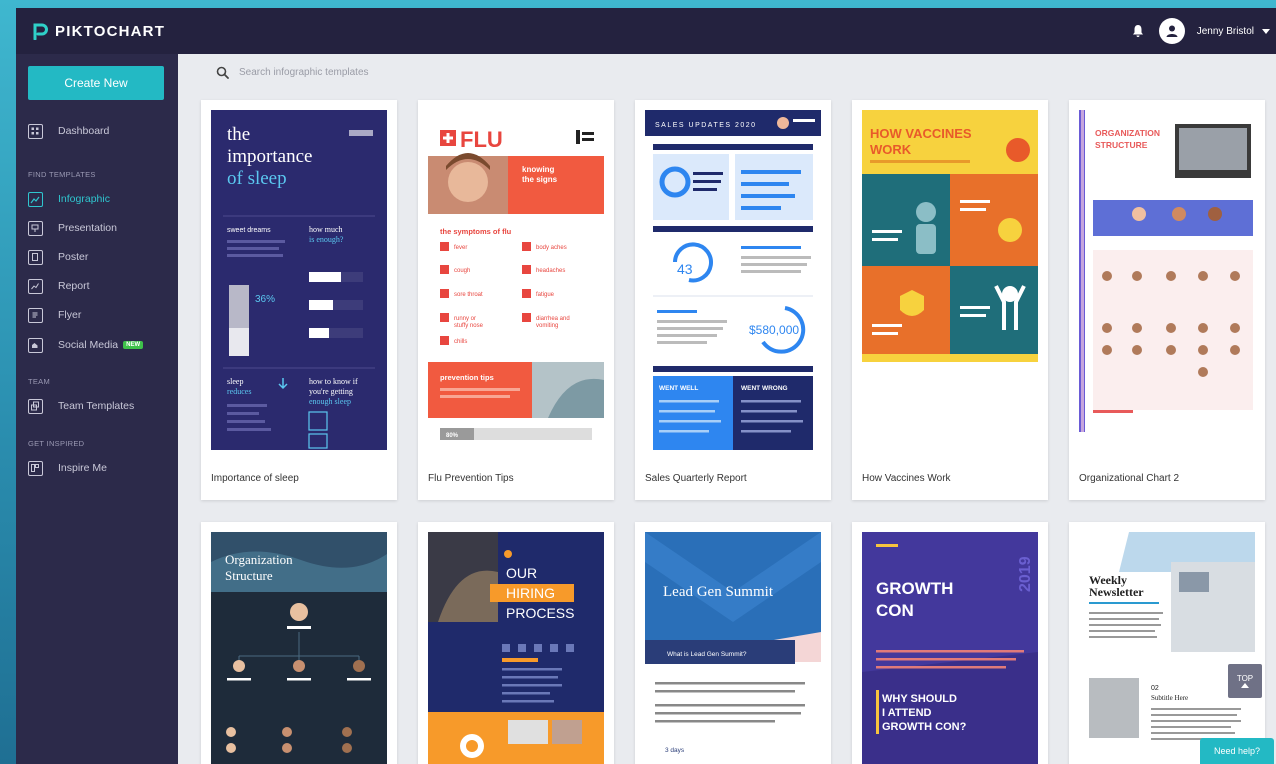 This screenshot has height=764, width=1276. I want to click on thumb-text: WENT WRONG, so click(764, 388).